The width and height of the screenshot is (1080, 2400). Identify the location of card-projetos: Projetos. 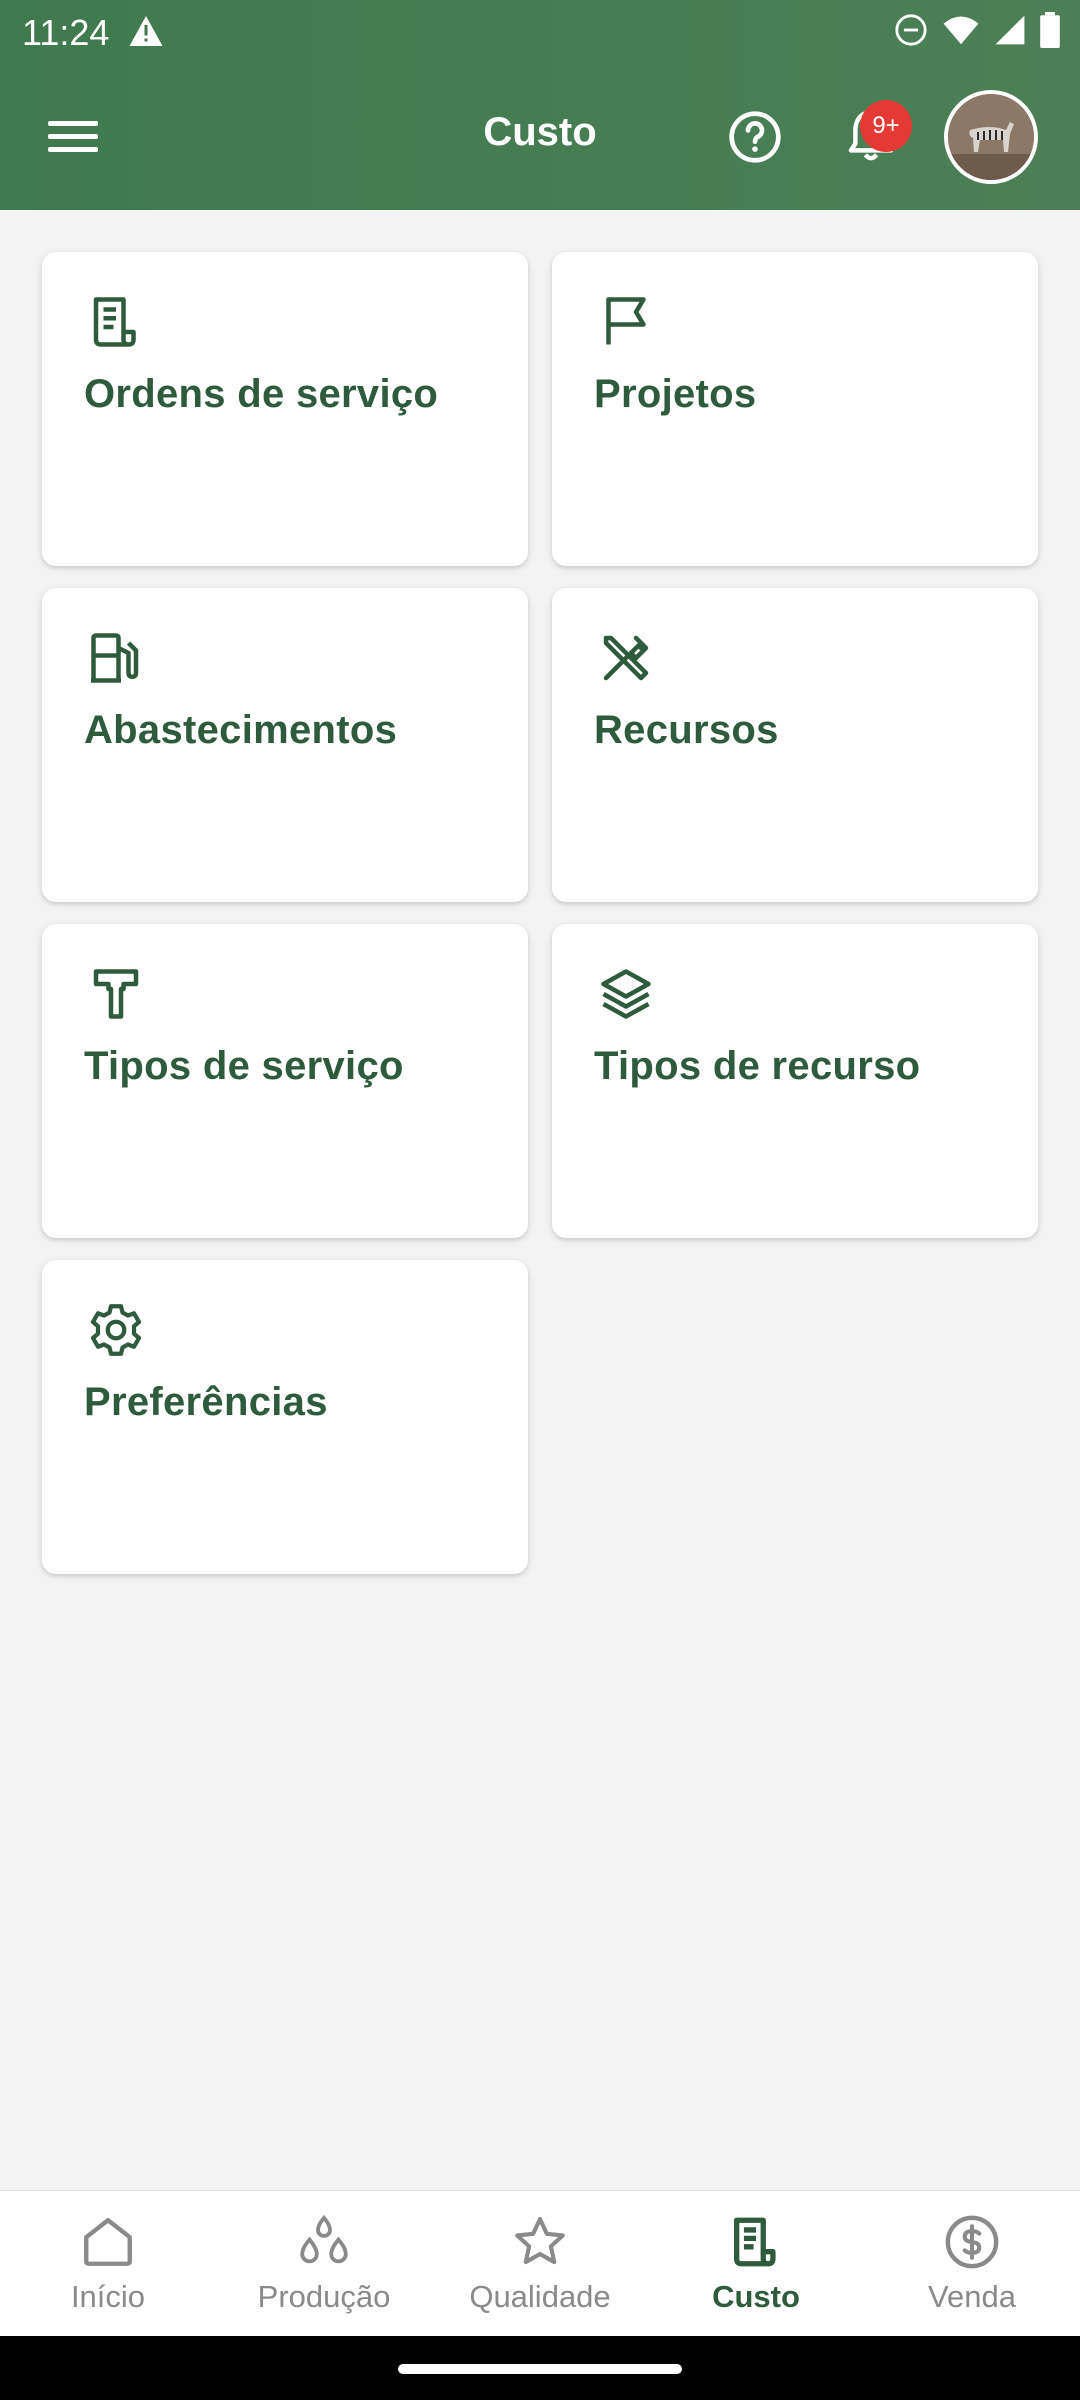
(795, 409).